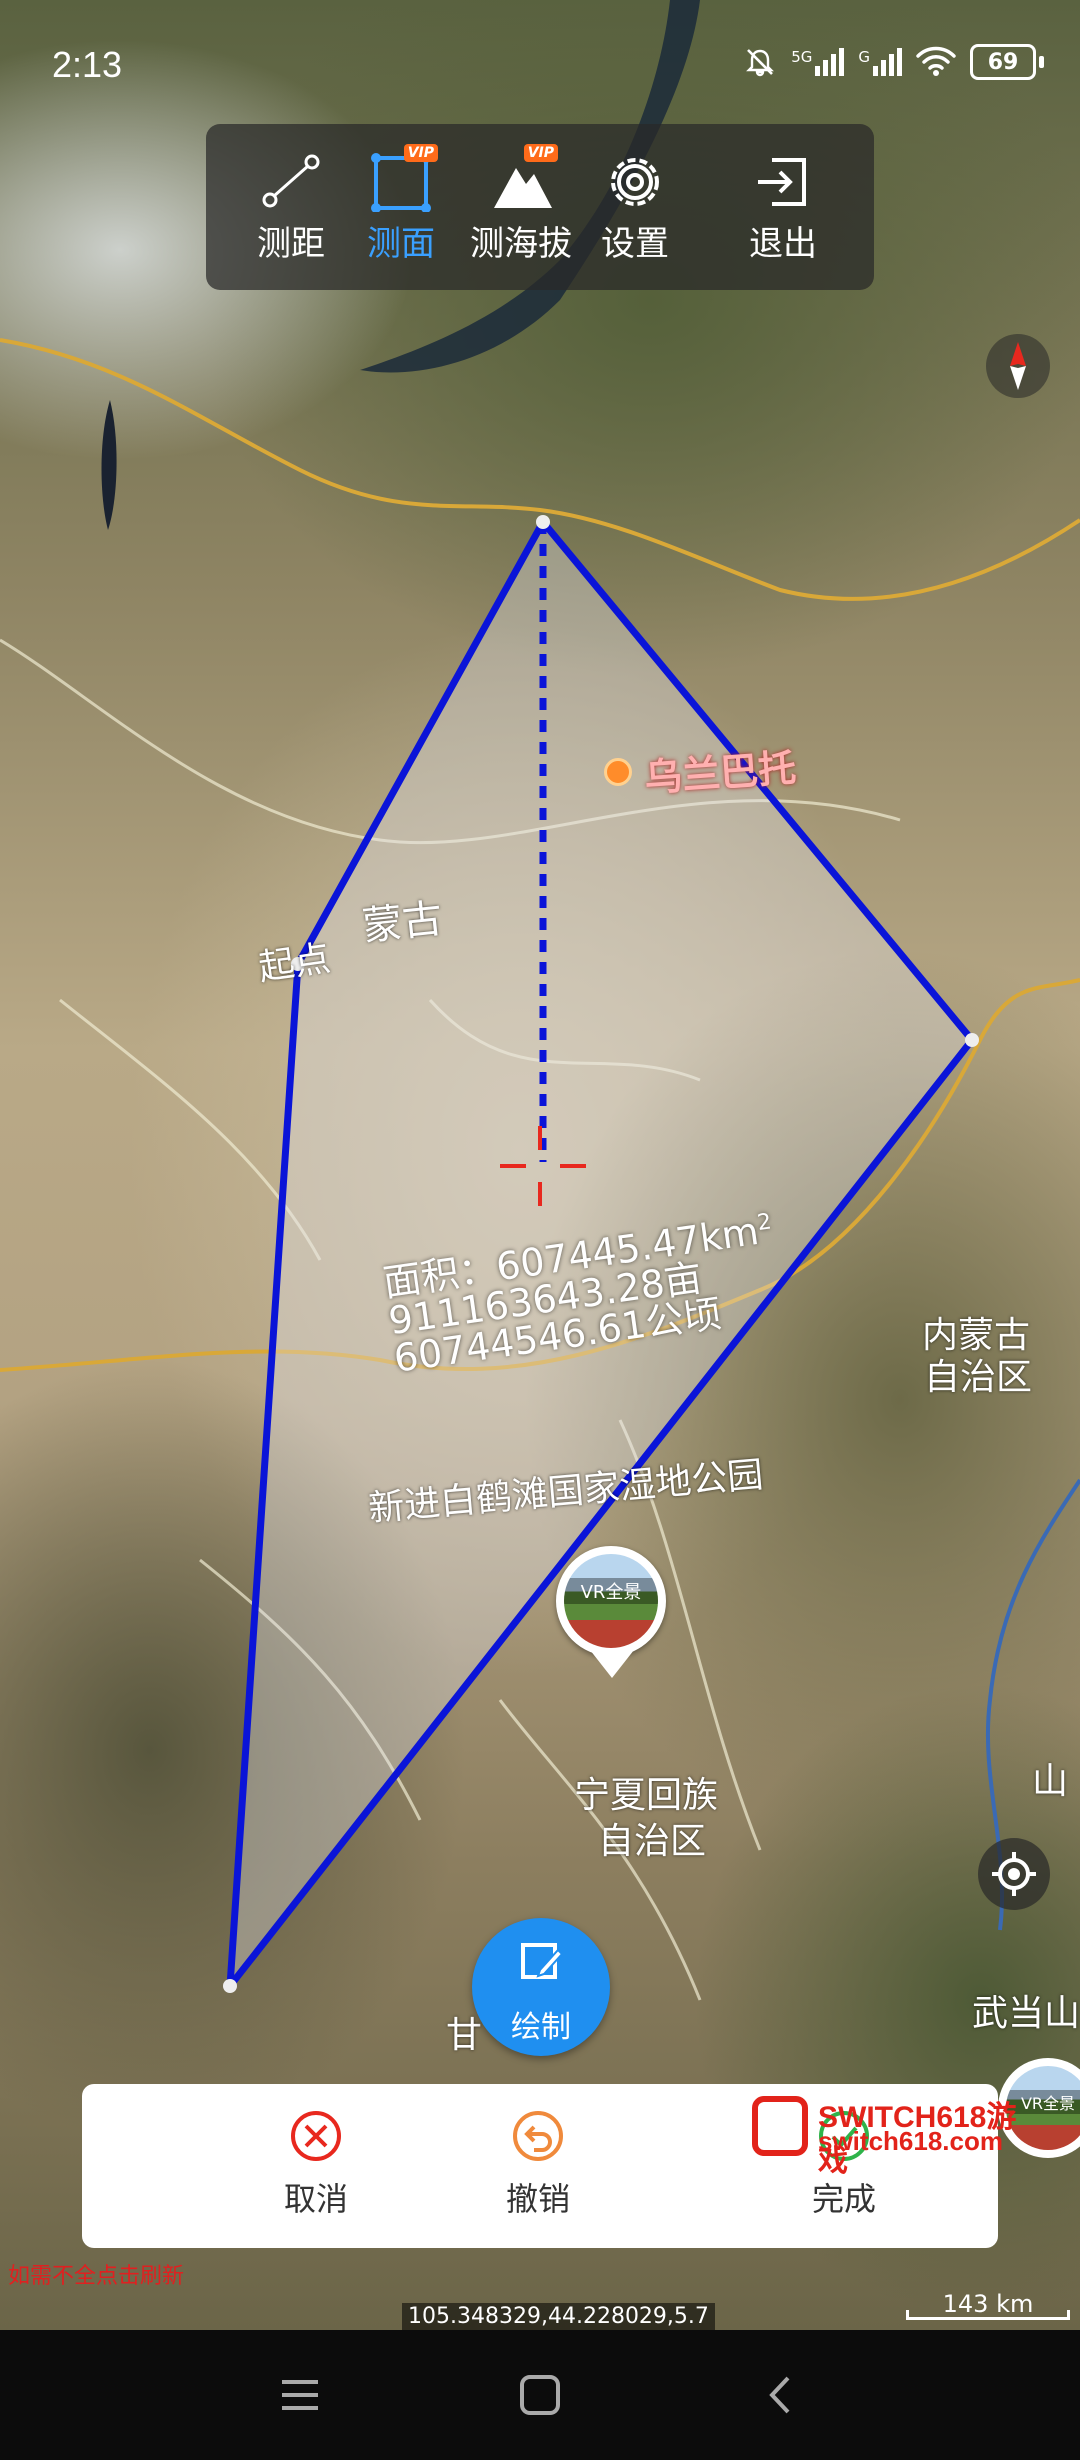  Describe the element at coordinates (300, 2395) in the screenshot. I see `menu-icon` at that location.